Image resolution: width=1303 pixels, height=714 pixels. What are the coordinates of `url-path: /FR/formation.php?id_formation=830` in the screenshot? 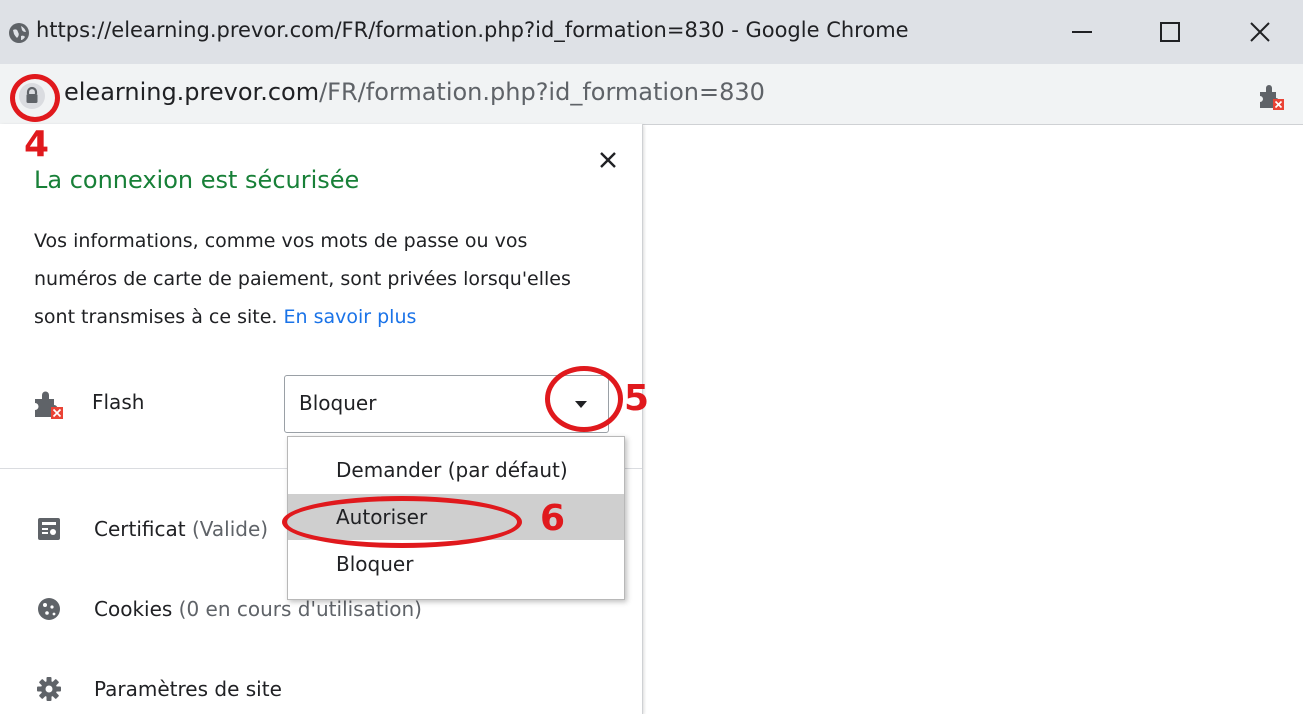 It's located at (542, 92).